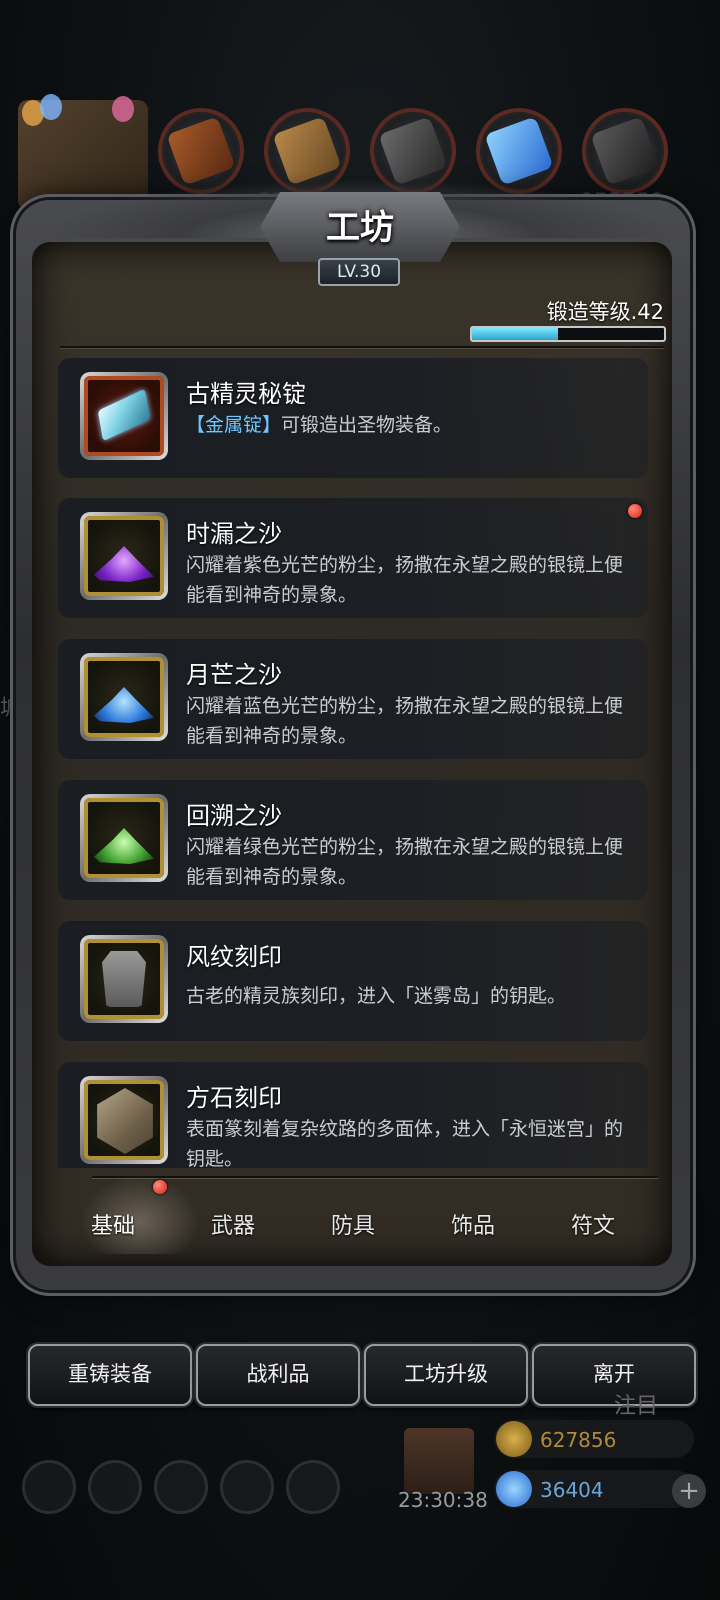 The height and width of the screenshot is (1600, 720). What do you see at coordinates (234, 816) in the screenshot?
I see `item-name: 回溯之沙` at bounding box center [234, 816].